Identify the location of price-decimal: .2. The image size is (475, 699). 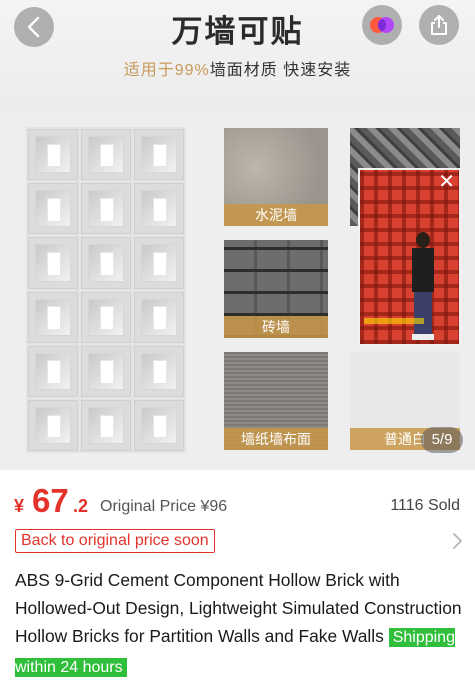
(81, 506).